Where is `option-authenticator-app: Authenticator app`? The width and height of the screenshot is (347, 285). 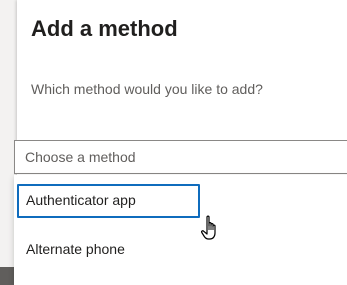
option-authenticator-app: Authenticator app is located at coordinates (180, 201).